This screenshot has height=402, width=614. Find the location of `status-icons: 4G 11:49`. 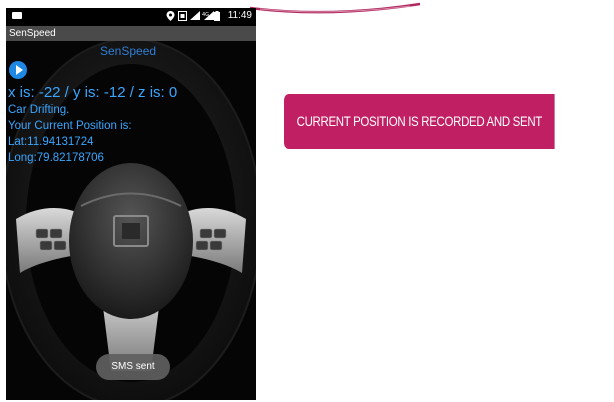

status-icons: 4G 11:49 is located at coordinates (209, 15).